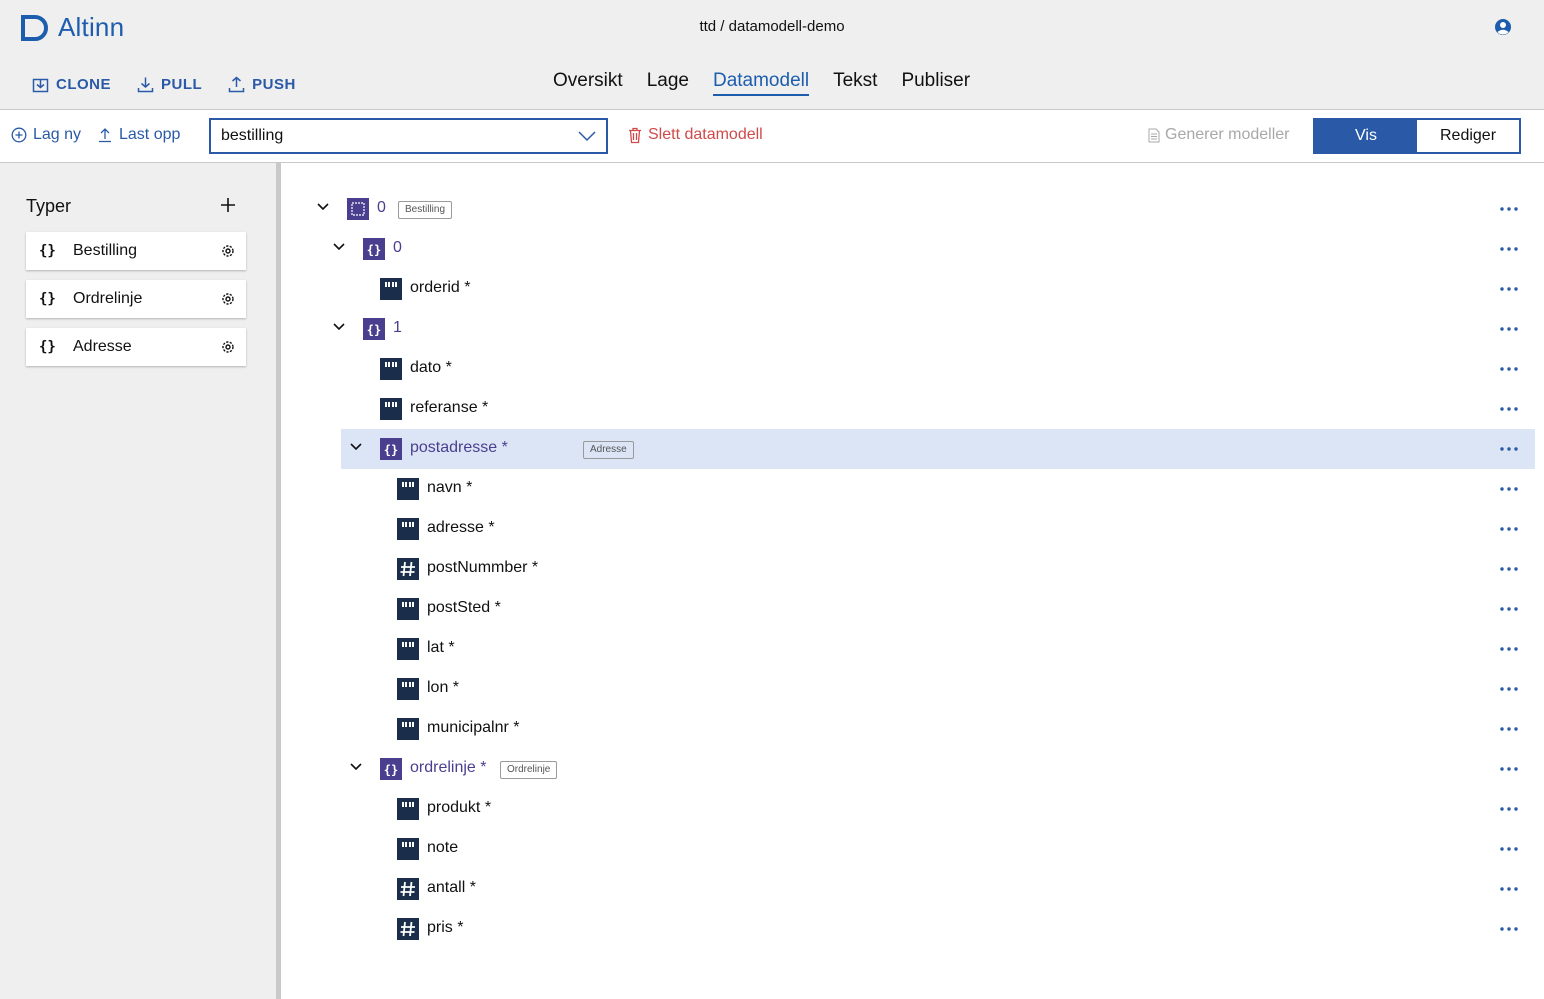 Image resolution: width=1544 pixels, height=999 pixels. What do you see at coordinates (912, 209) in the screenshot?
I see `tree-row: 0 Bestilling` at bounding box center [912, 209].